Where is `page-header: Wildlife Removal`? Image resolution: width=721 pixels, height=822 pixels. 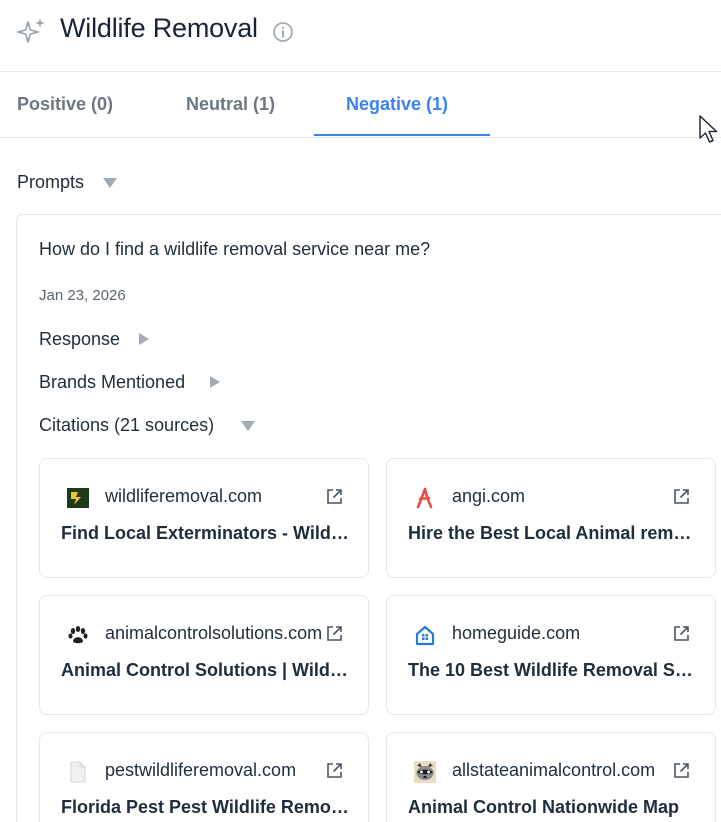
page-header: Wildlife Removal is located at coordinates (360, 36).